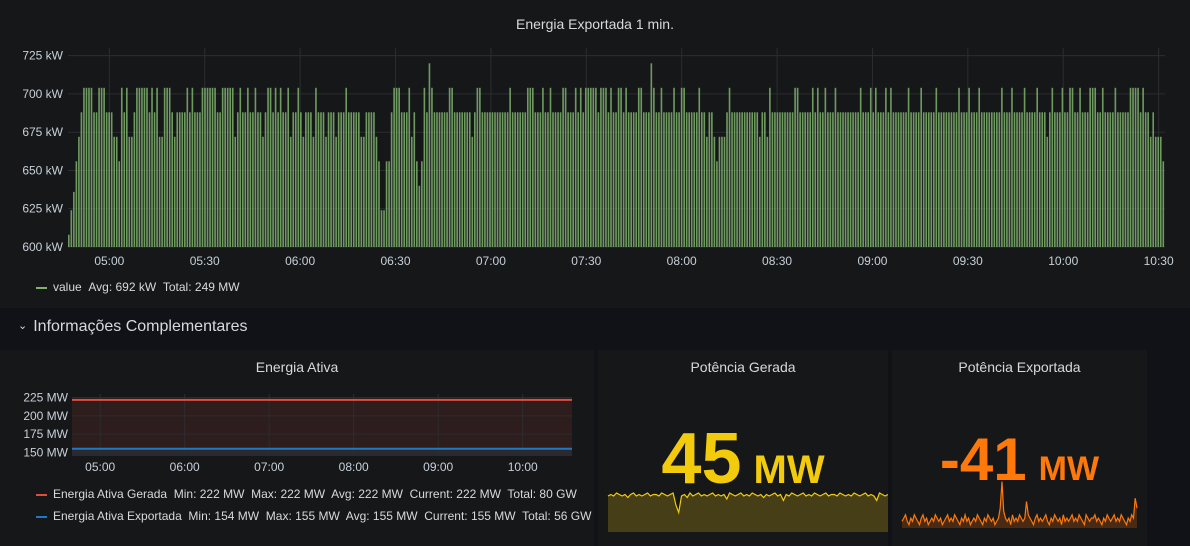  Describe the element at coordinates (595, 24) in the screenshot. I see `panel-title: Energia Exportada 1 min.` at that location.